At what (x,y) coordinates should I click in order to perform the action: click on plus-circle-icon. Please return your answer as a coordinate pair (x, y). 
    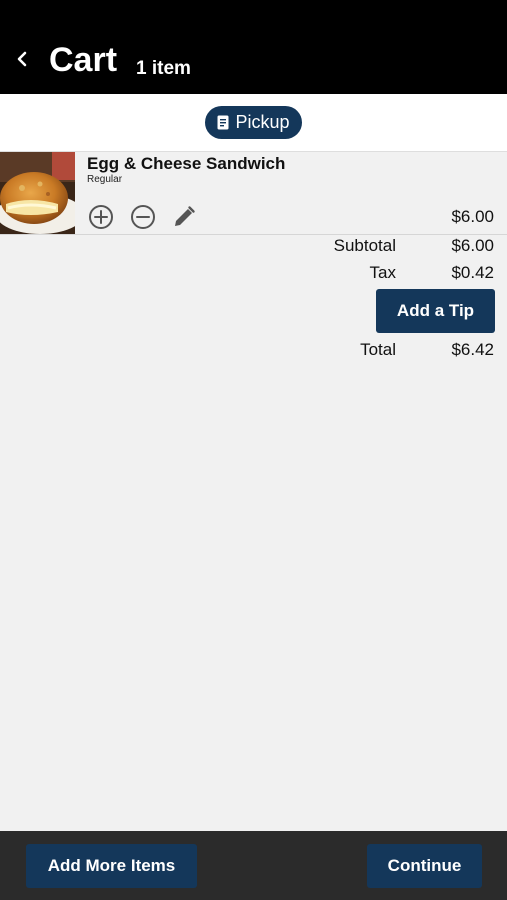
    Looking at the image, I should click on (101, 217).